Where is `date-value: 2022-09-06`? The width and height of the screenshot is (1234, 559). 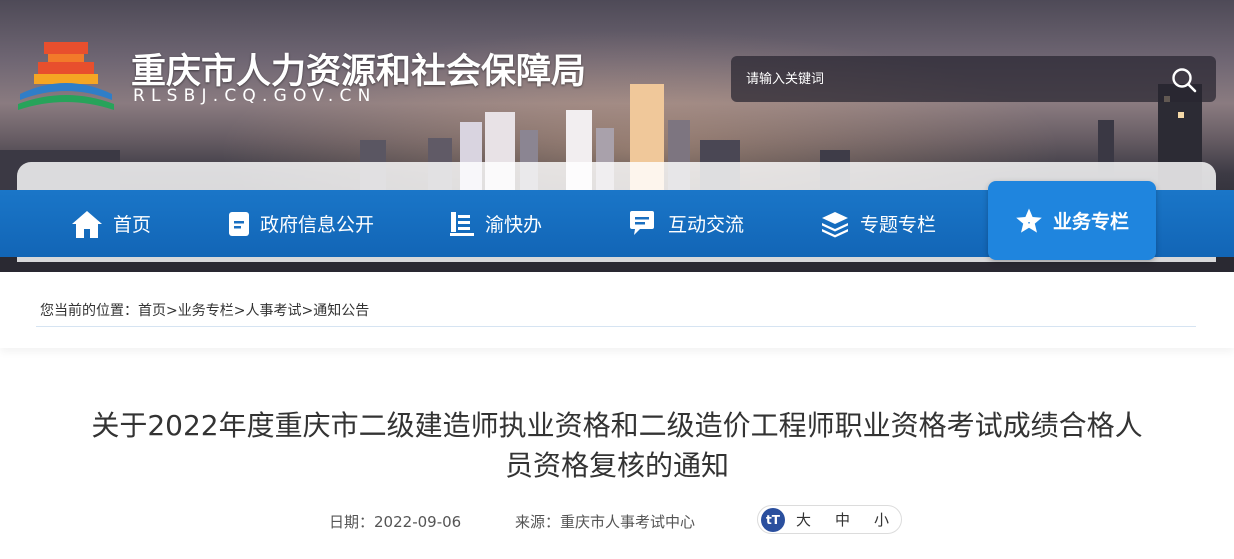
date-value: 2022-09-06 is located at coordinates (418, 522).